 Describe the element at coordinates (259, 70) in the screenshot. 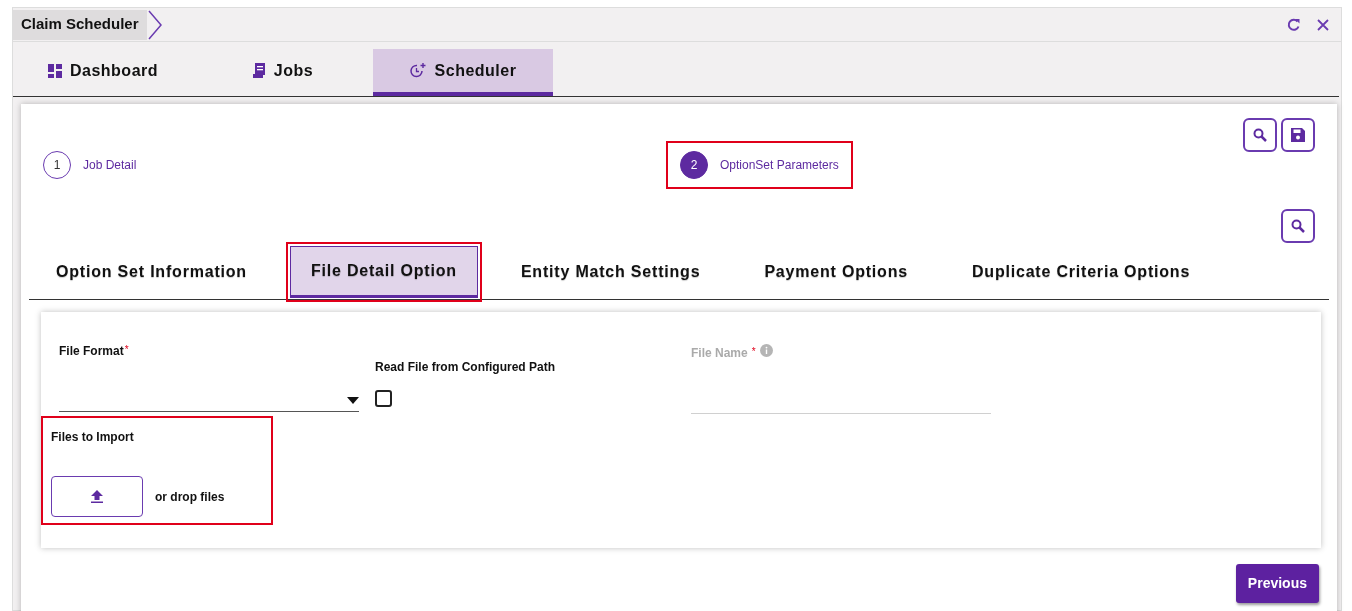

I see `document-icon` at that location.